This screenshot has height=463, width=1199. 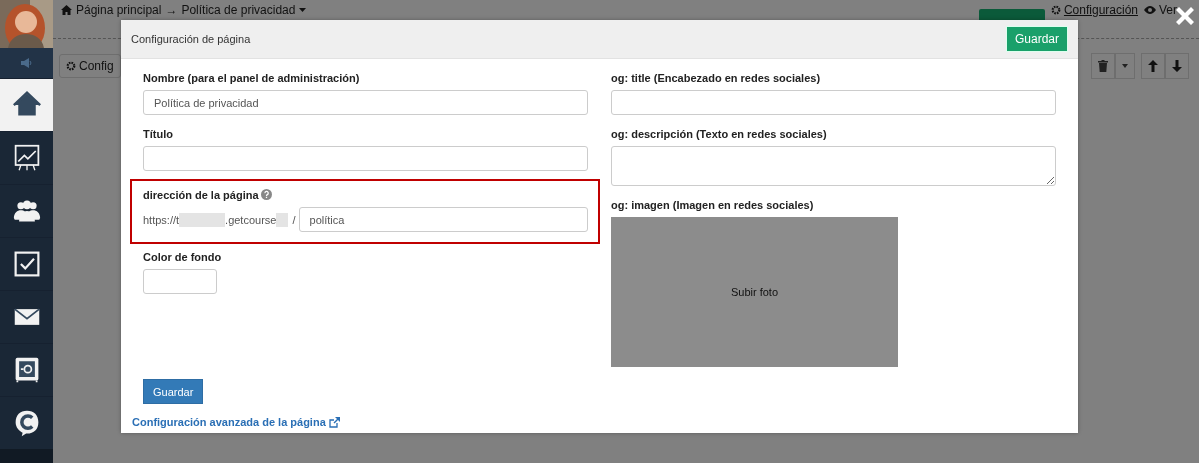 I want to click on dialog-title: Configuración de página, so click(x=191, y=39).